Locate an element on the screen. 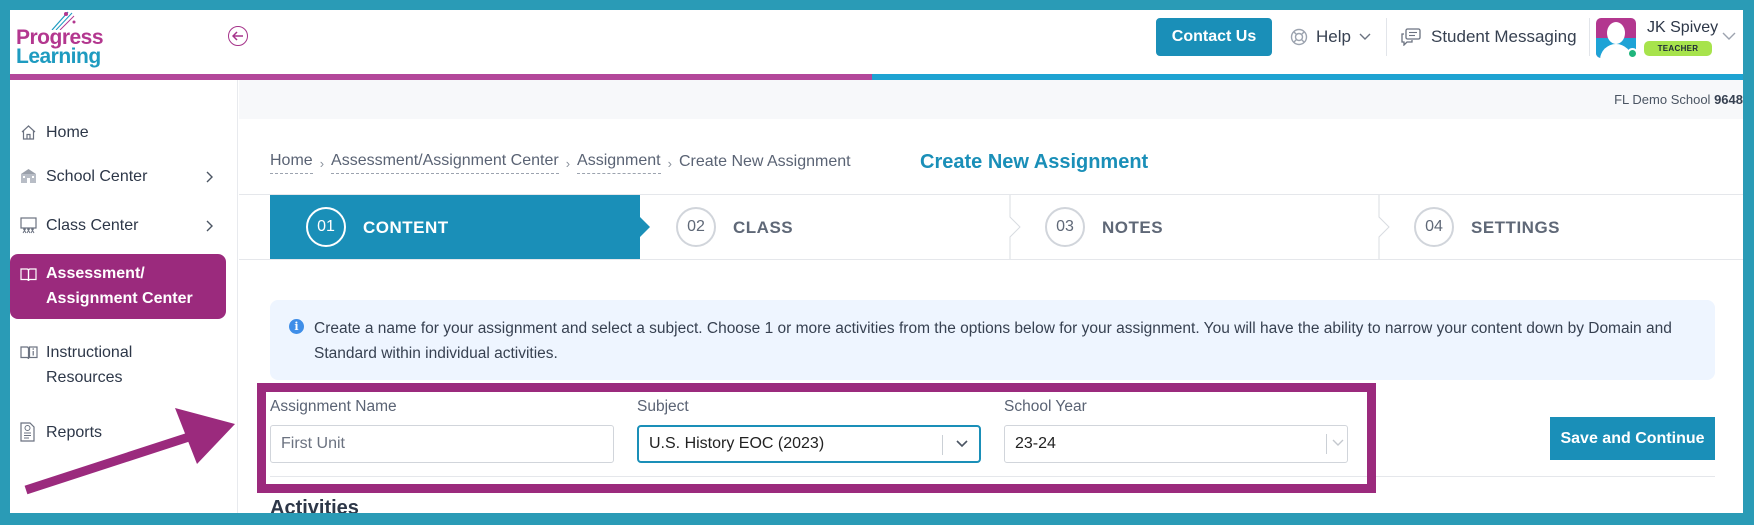  step-settings: 04 SETTINGS is located at coordinates (1560, 227).